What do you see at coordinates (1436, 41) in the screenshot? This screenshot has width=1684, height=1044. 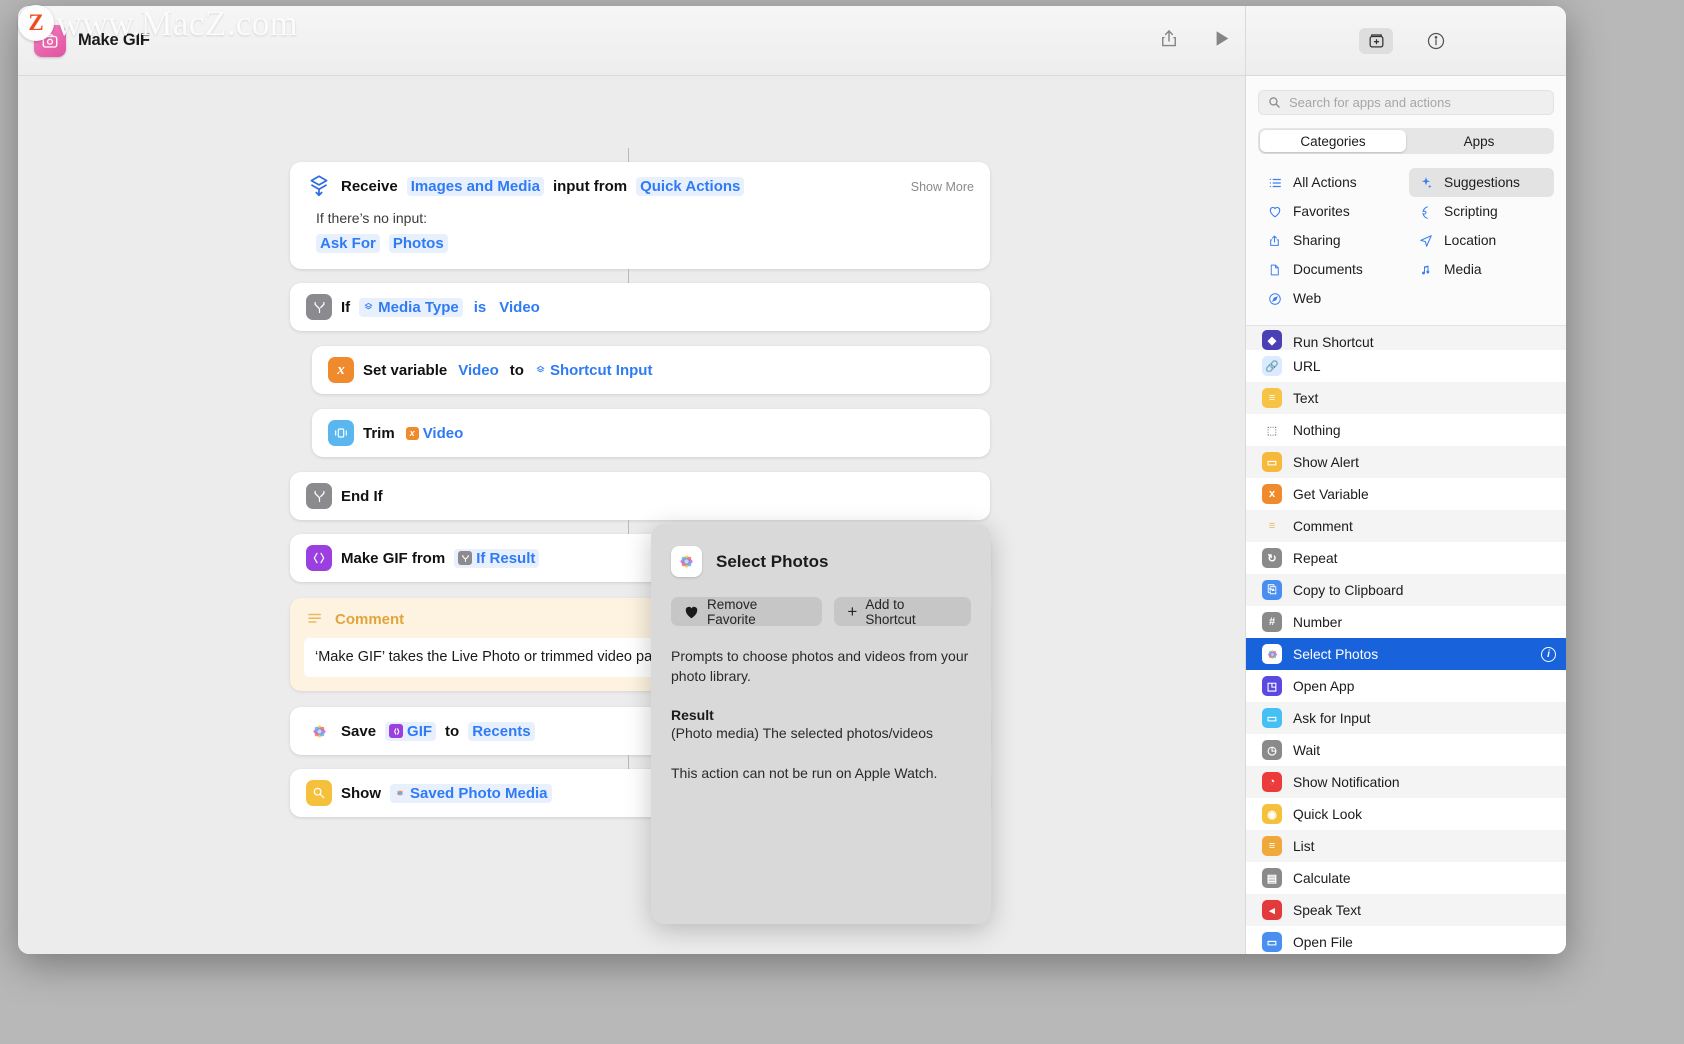 I see `info-circle-icon` at bounding box center [1436, 41].